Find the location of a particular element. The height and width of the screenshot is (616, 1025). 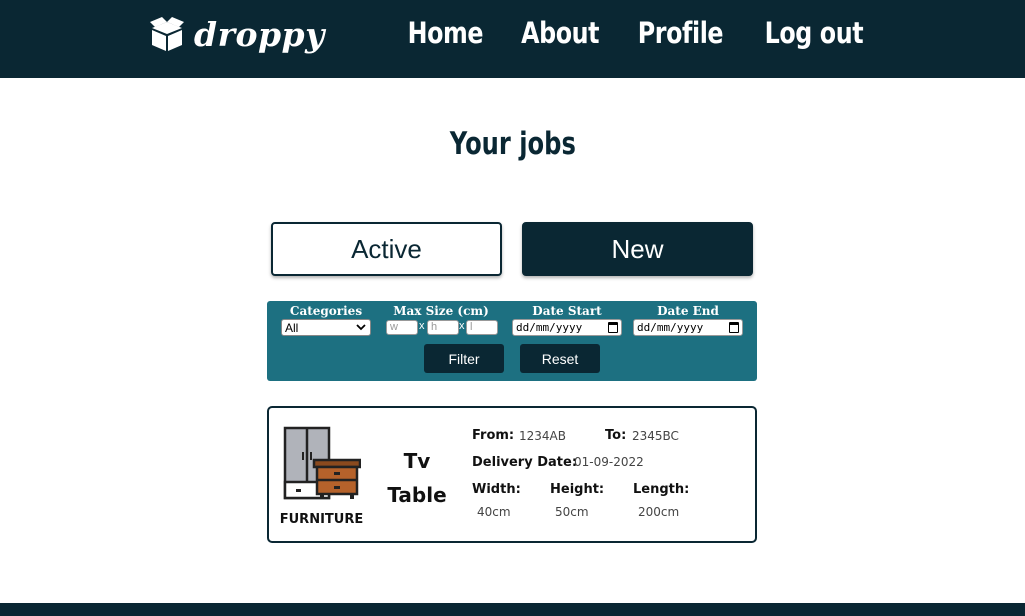

nav-home-link: Home is located at coordinates (446, 33).